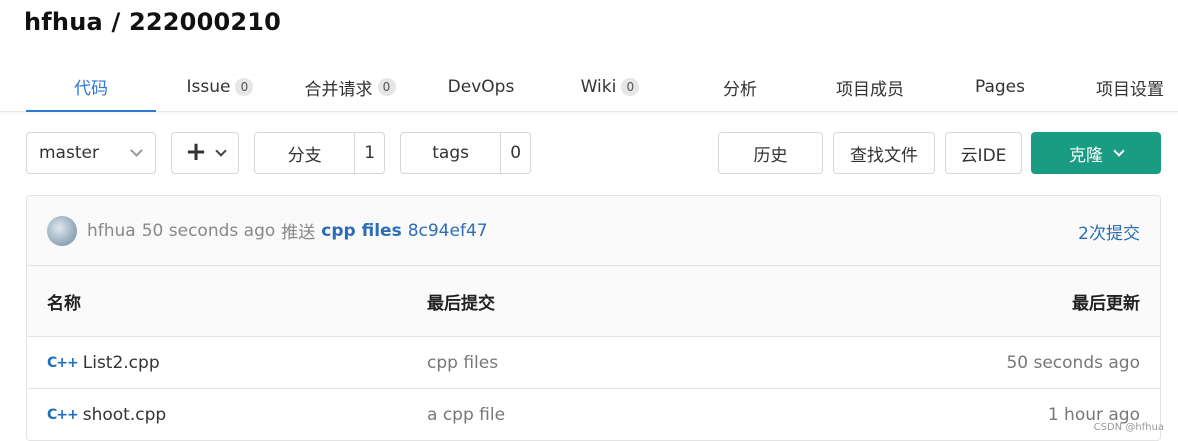 The height and width of the screenshot is (441, 1178). I want to click on tab-label: Issue, so click(208, 87).